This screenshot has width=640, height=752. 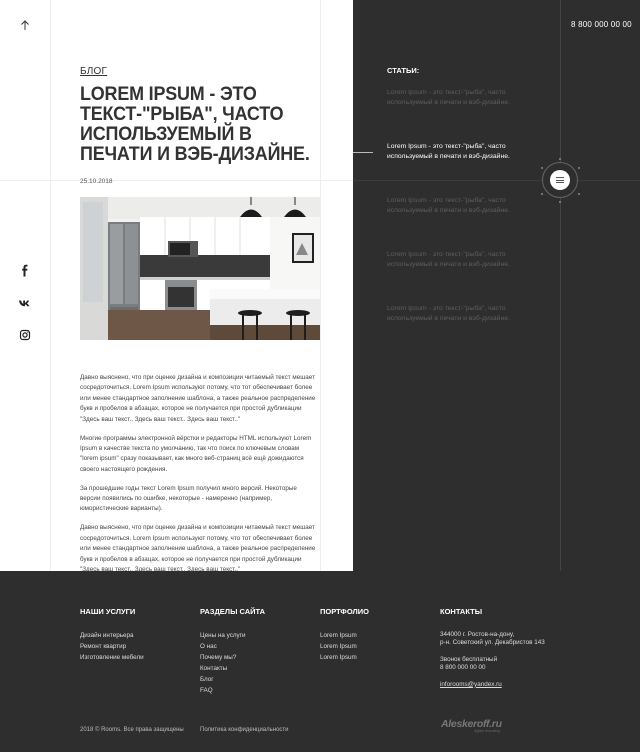 I want to click on address-line: р-н. Советский ул. Декабристов 143, so click(x=492, y=643).